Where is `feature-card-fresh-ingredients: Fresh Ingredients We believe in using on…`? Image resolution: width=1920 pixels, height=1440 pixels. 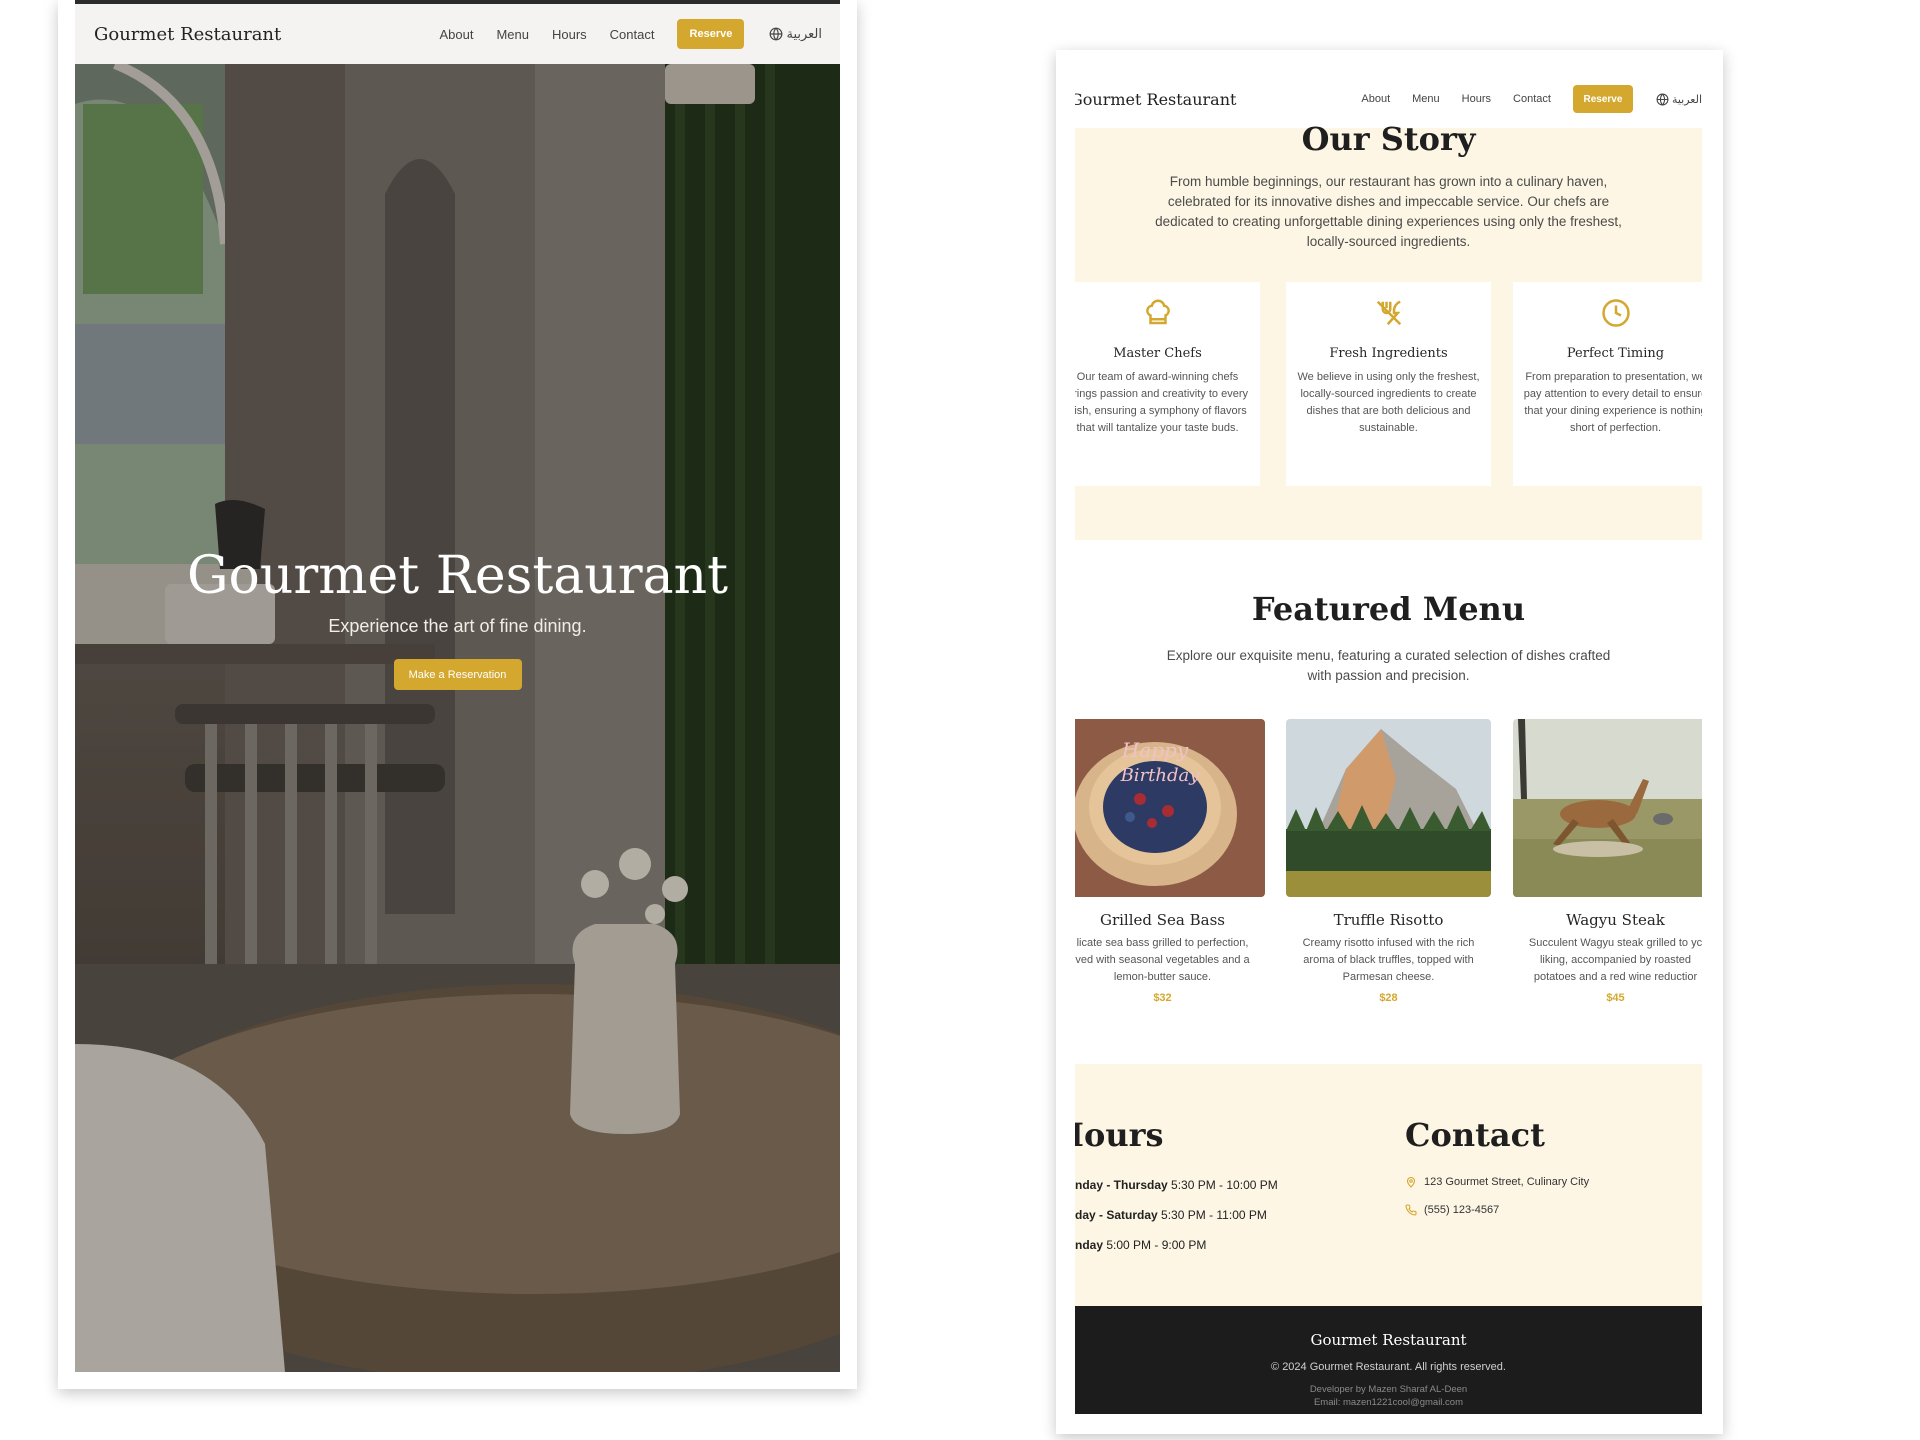
feature-card-fresh-ingredients: Fresh Ingredients We believe in using on… is located at coordinates (1388, 384).